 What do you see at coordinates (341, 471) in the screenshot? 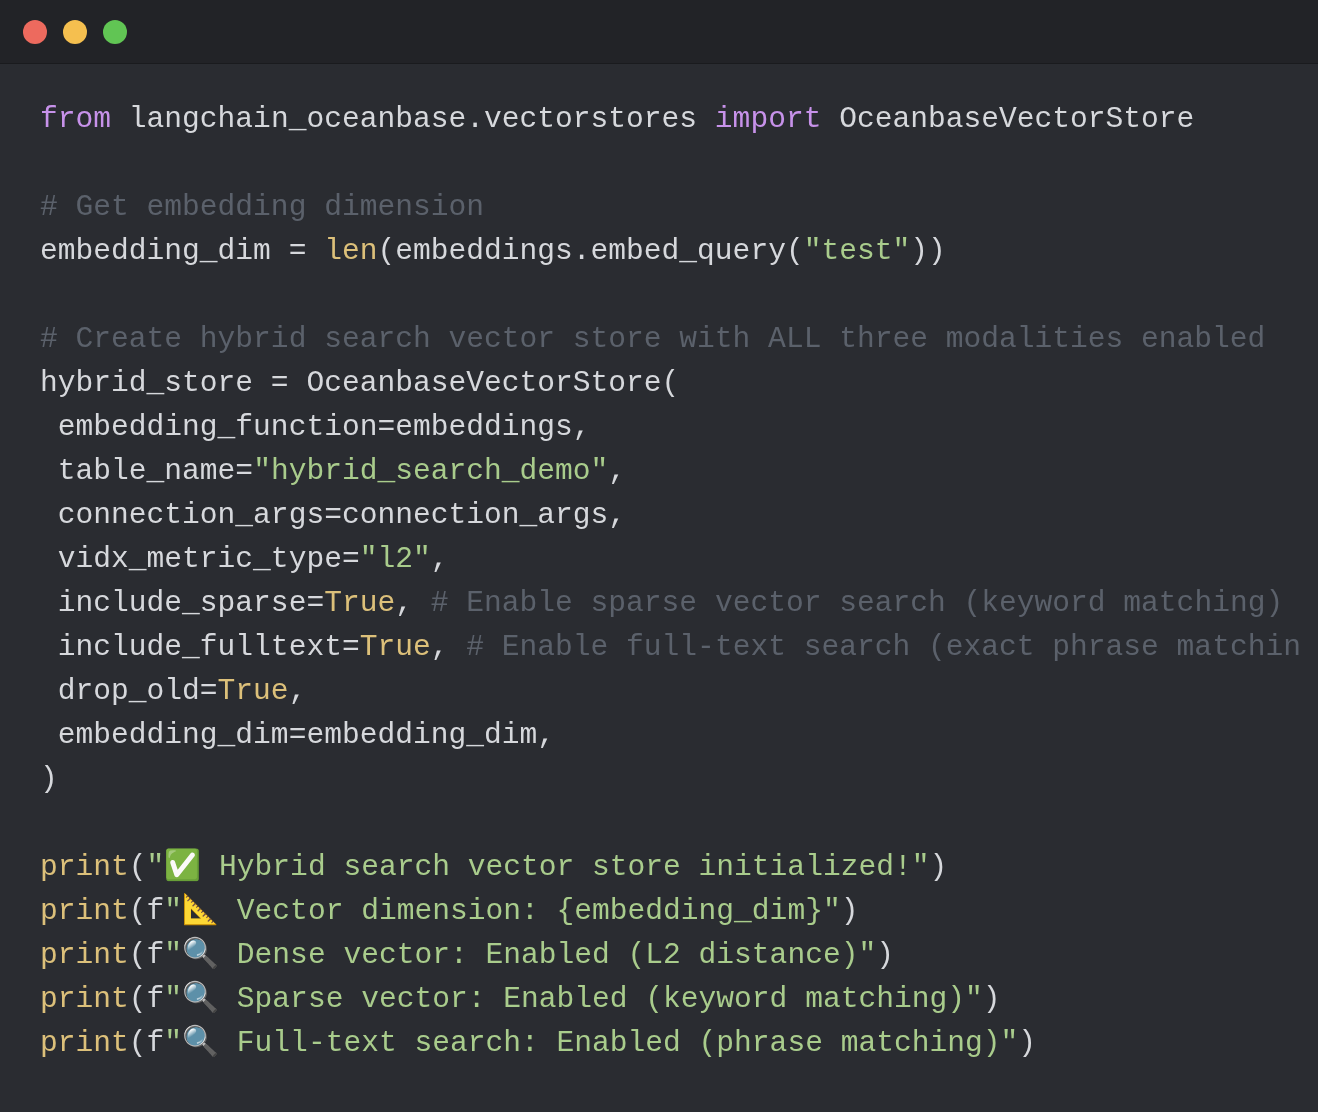
I see `code-line: table_name="hybrid_search_demo",` at bounding box center [341, 471].